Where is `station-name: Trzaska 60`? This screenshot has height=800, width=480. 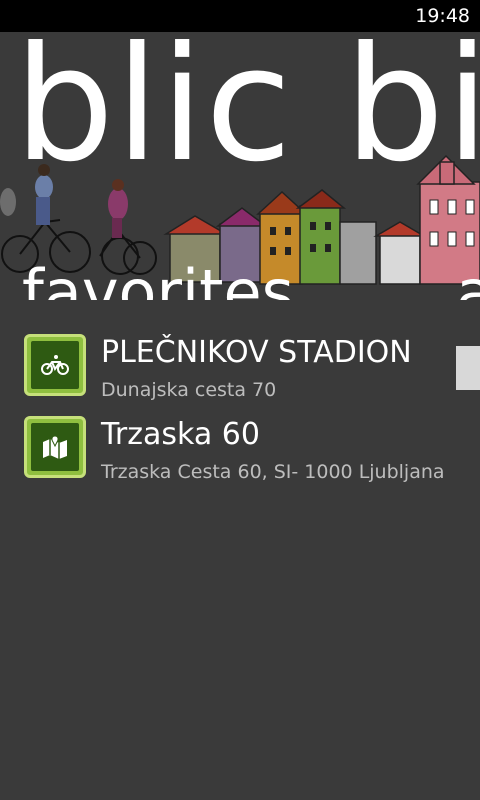 station-name: Trzaska 60 is located at coordinates (180, 434).